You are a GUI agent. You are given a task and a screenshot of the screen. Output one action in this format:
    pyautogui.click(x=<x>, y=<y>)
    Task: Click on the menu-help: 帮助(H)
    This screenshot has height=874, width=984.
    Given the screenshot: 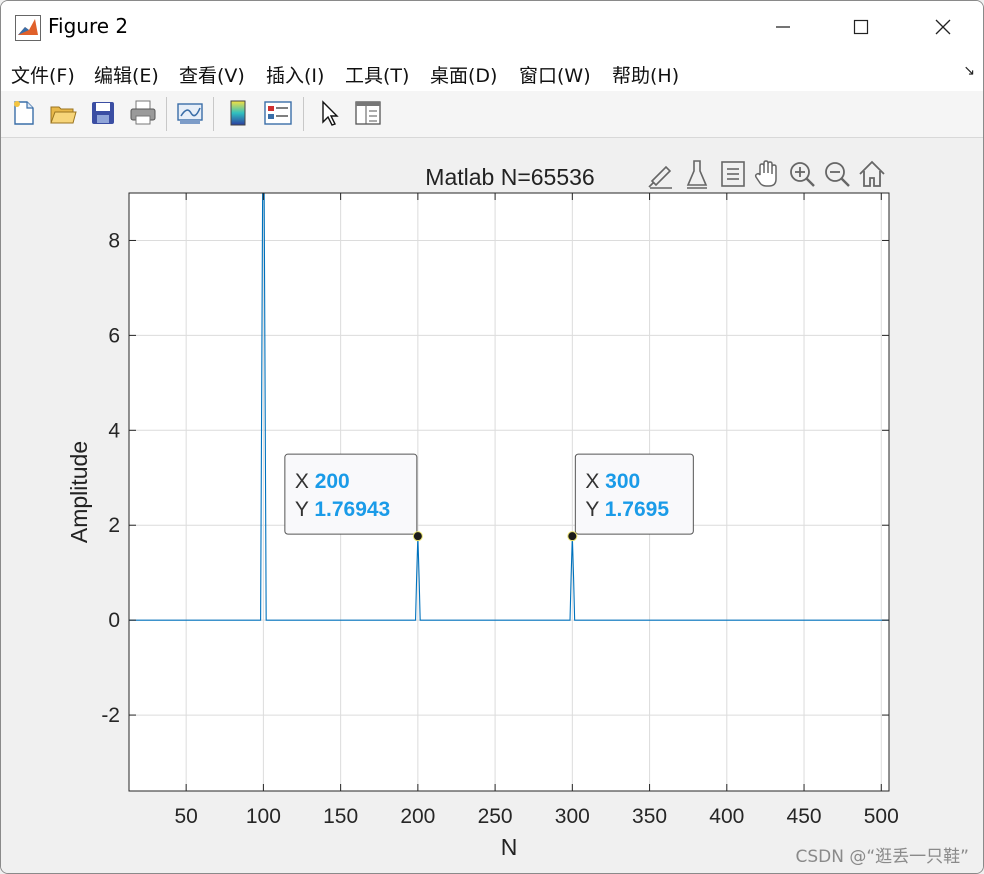 What is the action you would take?
    pyautogui.click(x=645, y=74)
    